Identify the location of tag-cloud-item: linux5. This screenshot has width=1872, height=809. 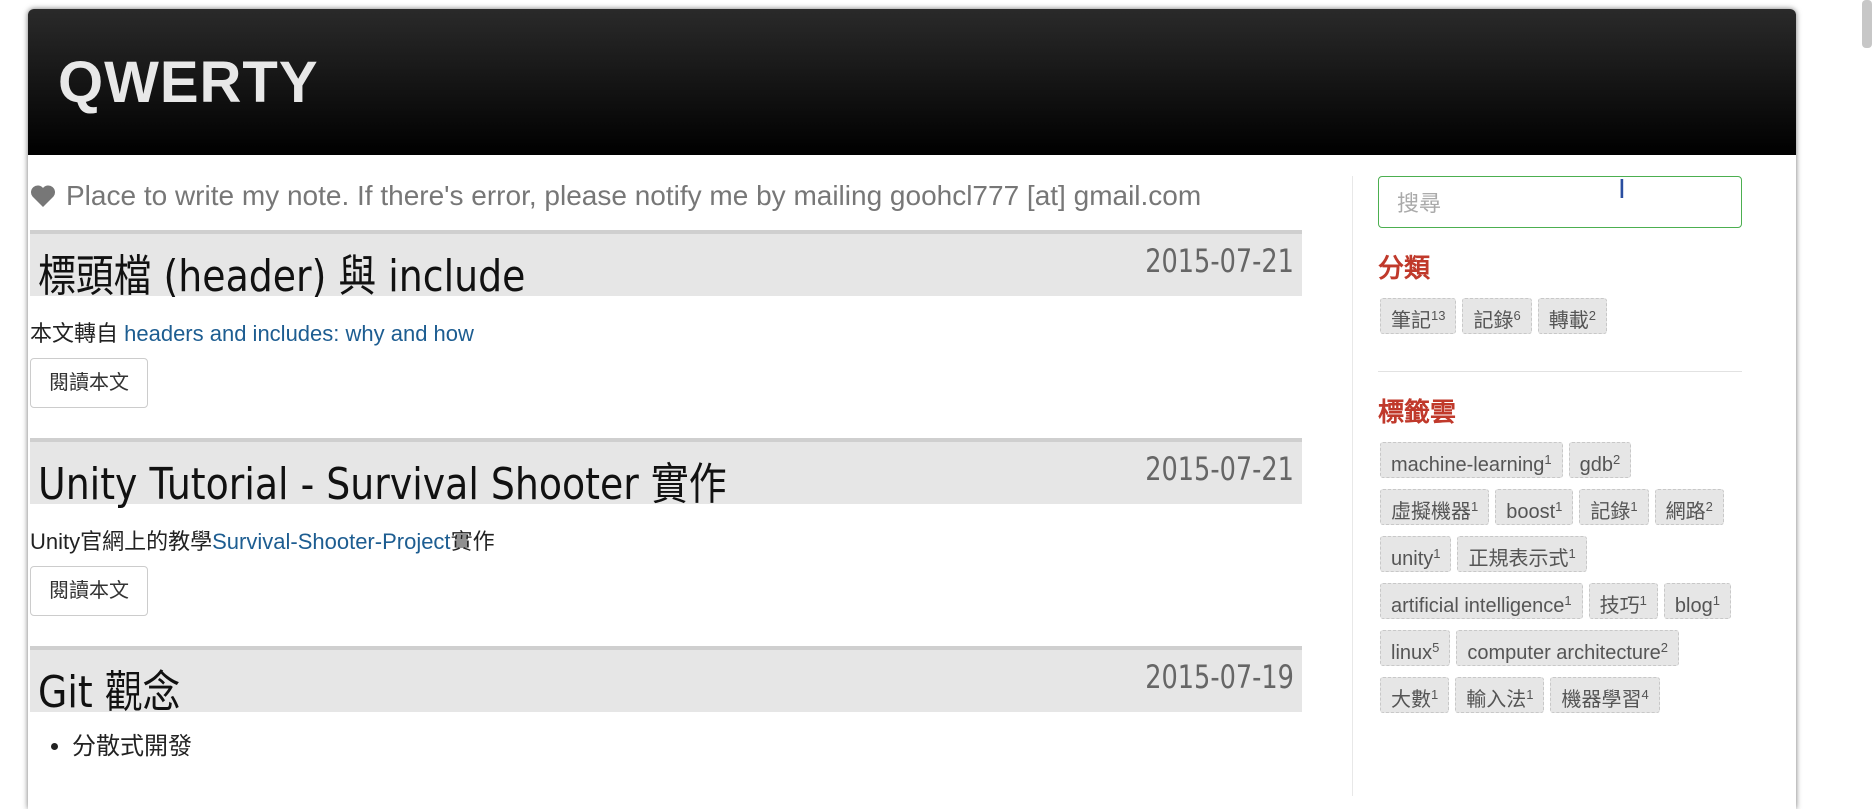
(1415, 648).